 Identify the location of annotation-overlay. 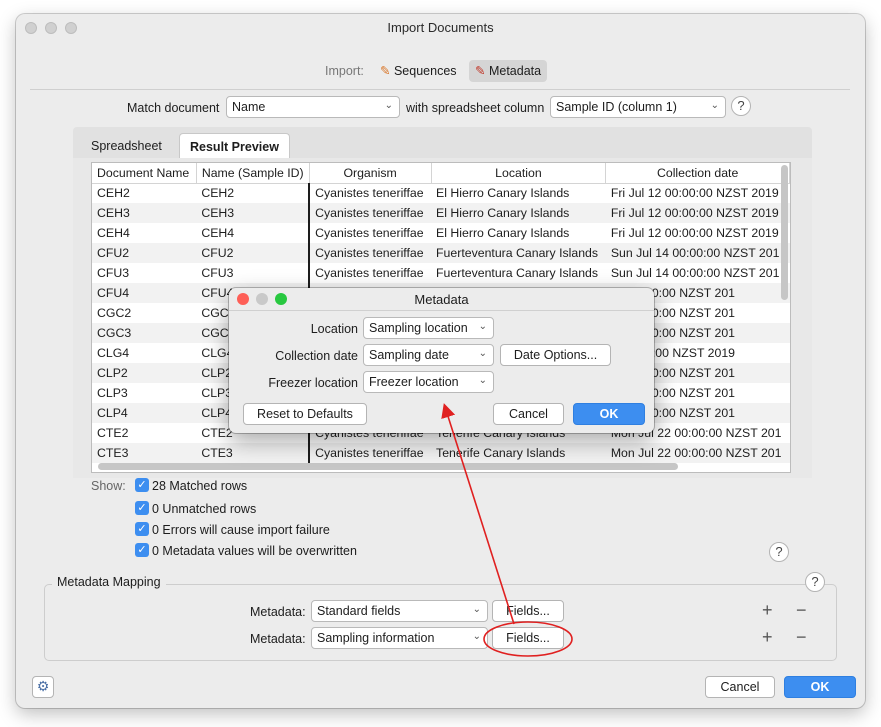
(507, 530).